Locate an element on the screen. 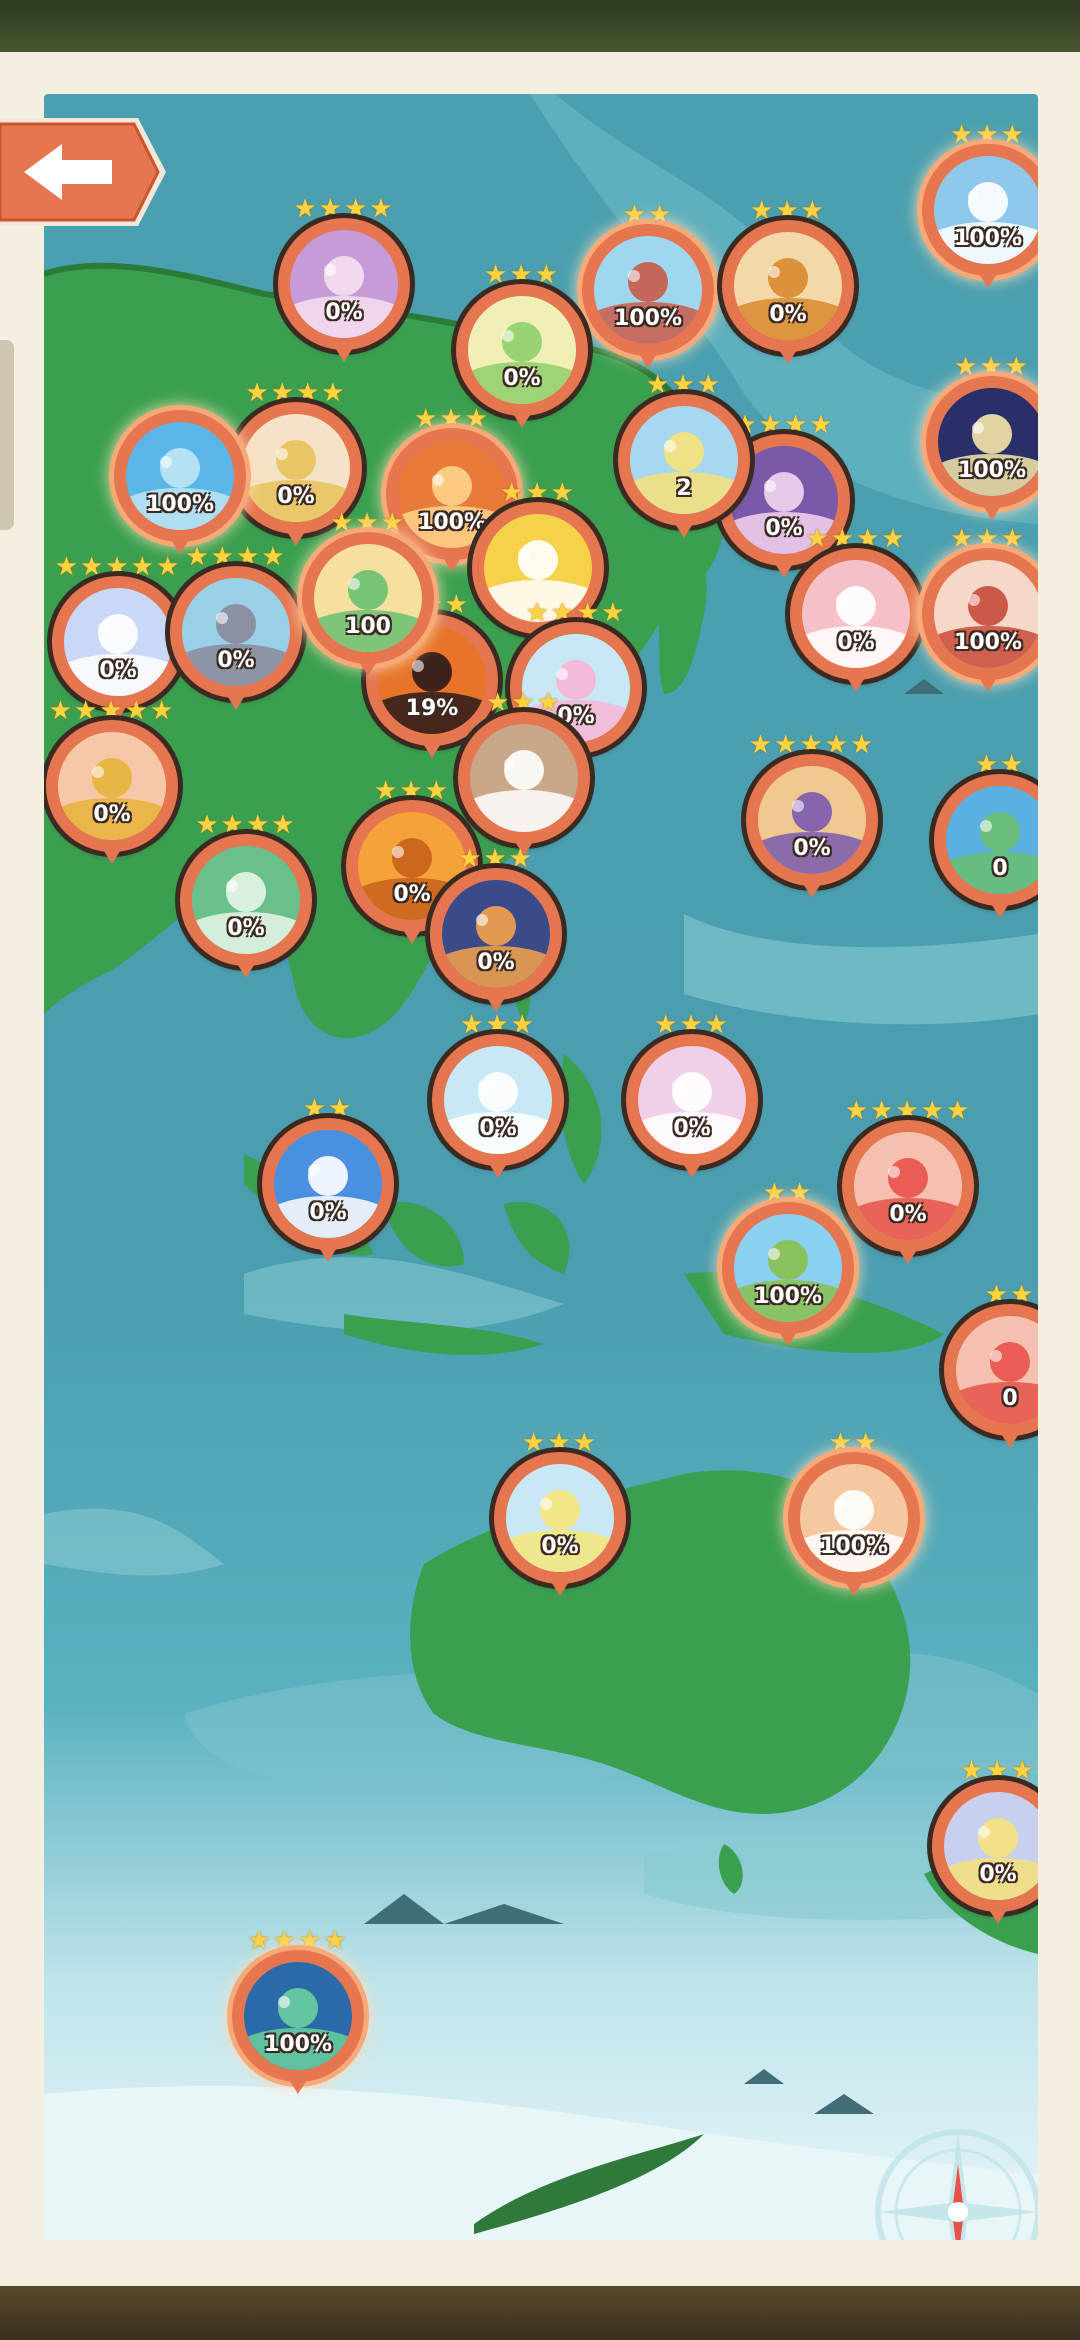 The height and width of the screenshot is (2340, 1080). map-marker-swans: ★★★★ 0% is located at coordinates (344, 281).